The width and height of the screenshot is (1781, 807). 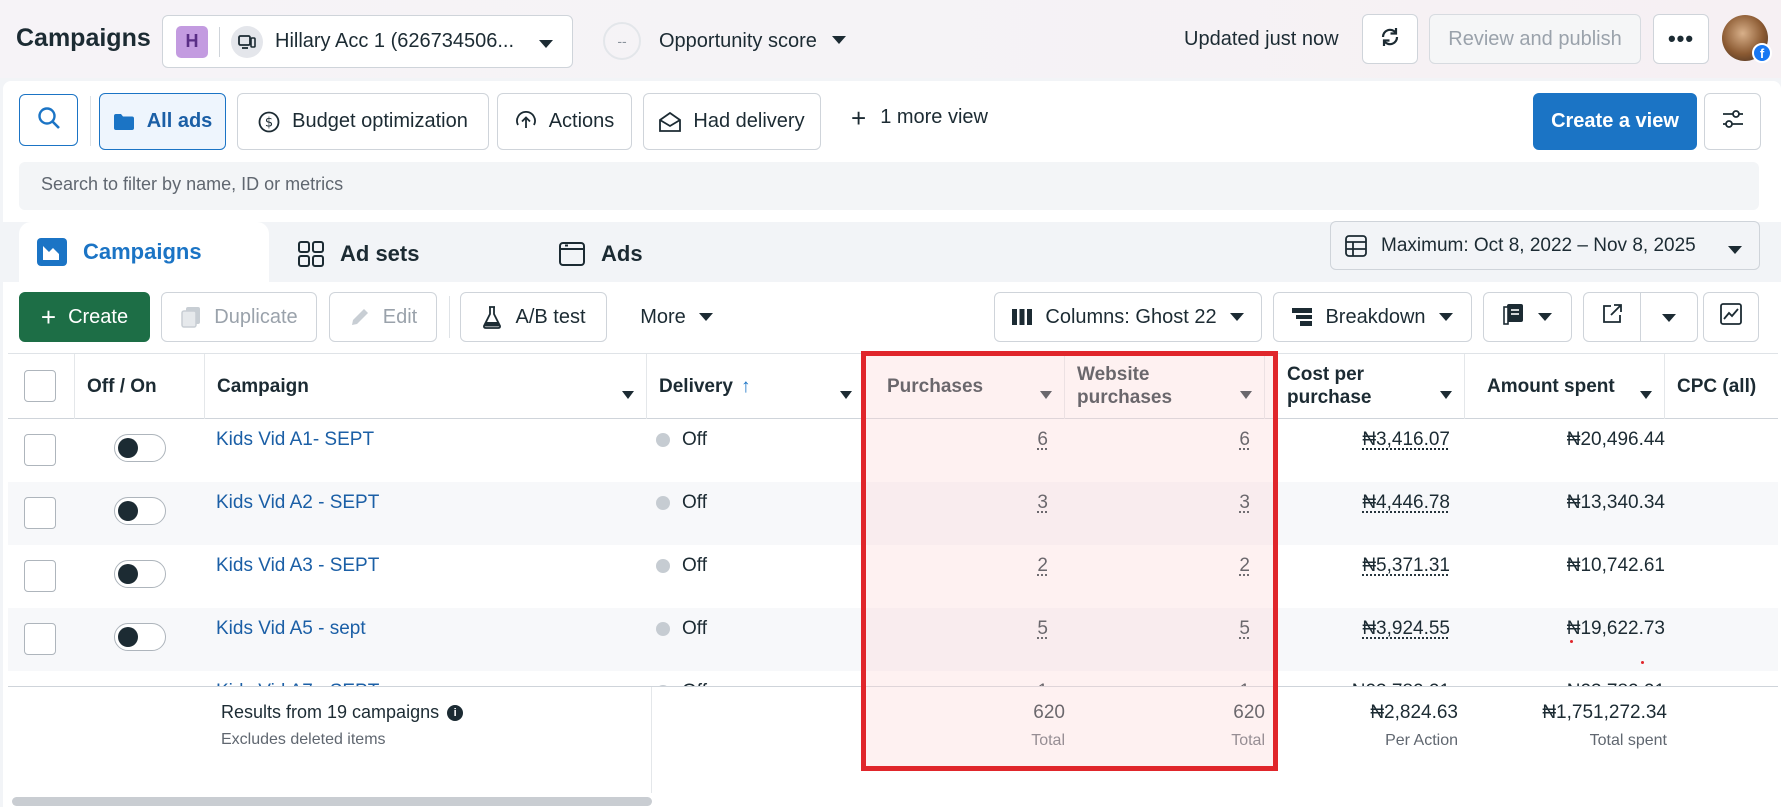 I want to click on amount-spent-value: ₦13,340.34, so click(x=1615, y=502).